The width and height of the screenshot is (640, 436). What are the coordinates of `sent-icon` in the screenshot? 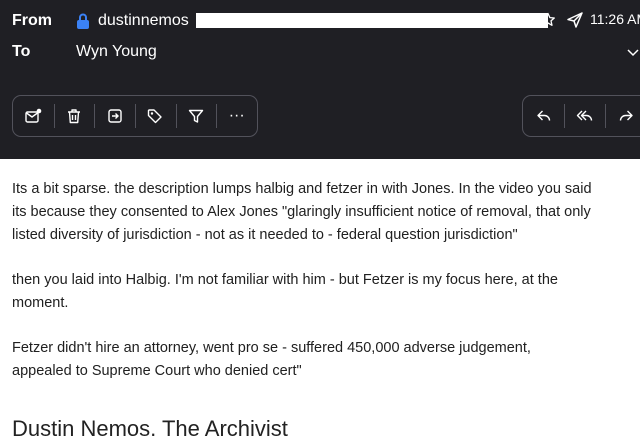 It's located at (575, 20).